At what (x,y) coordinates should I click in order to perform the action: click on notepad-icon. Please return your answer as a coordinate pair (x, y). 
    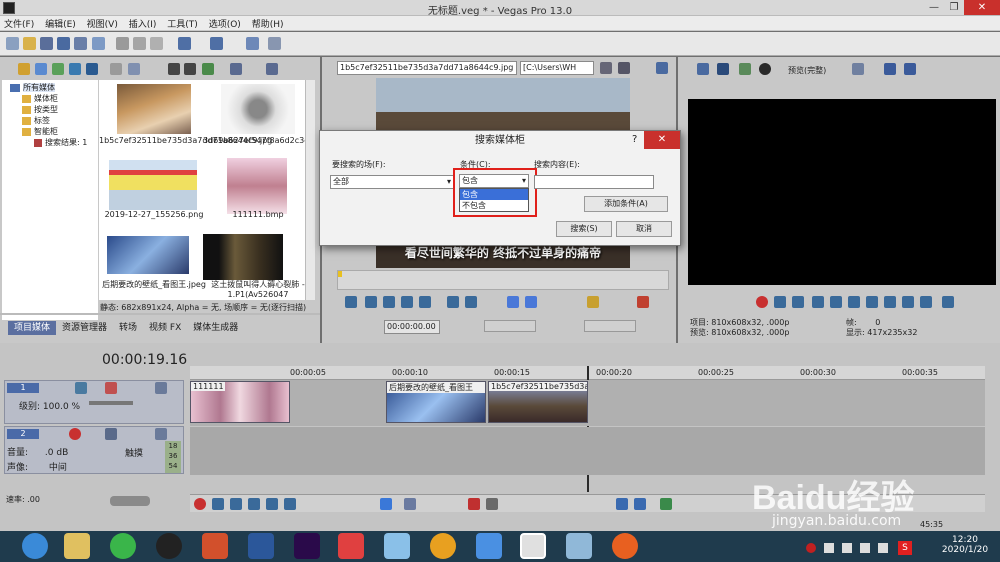
    Looking at the image, I should click on (579, 546).